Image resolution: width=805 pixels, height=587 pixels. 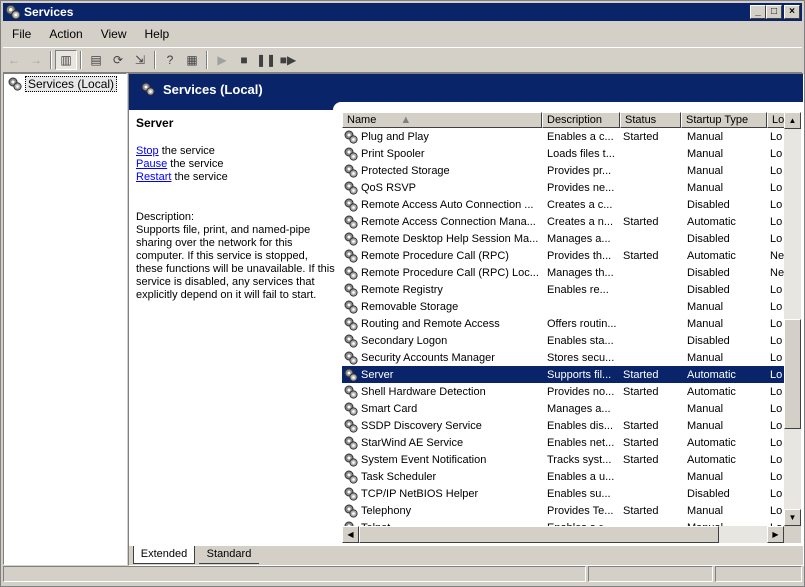 What do you see at coordinates (244, 60) in the screenshot?
I see `stop-service-icon: ■` at bounding box center [244, 60].